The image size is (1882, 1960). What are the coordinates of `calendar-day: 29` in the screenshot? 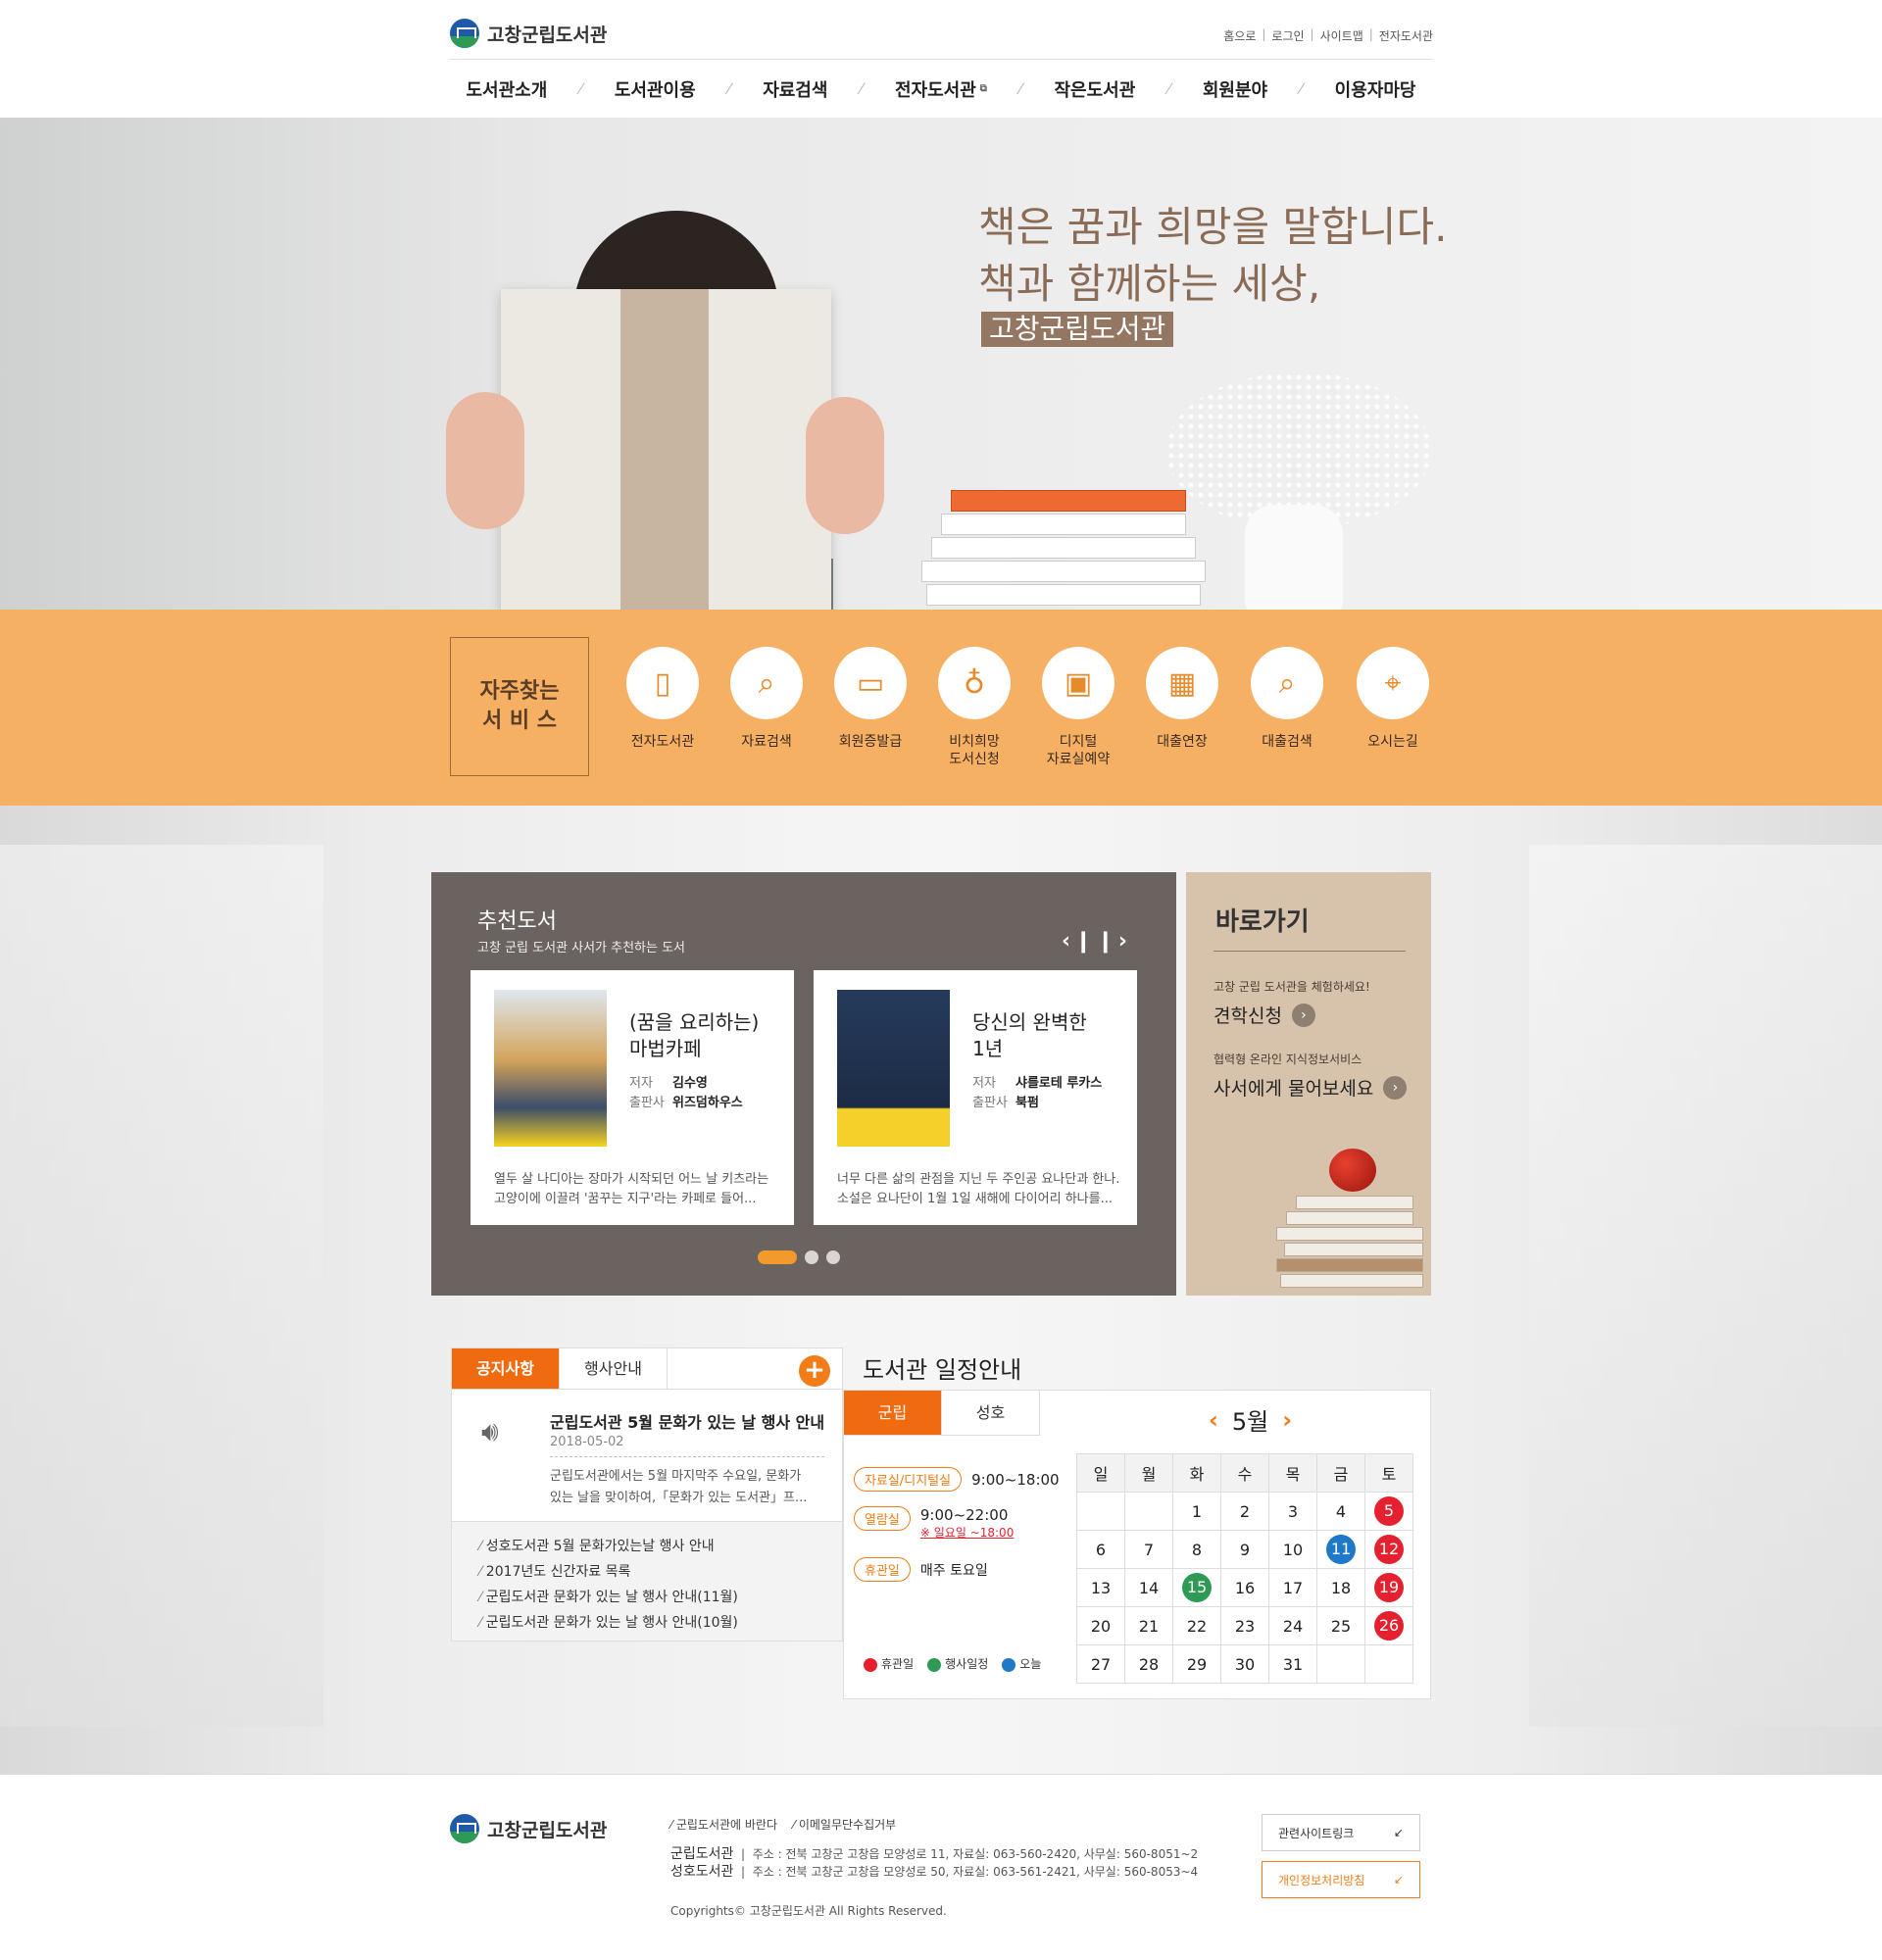 It's located at (1196, 1664).